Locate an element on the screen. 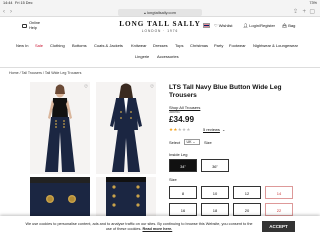 The image size is (320, 240). nav-item-sale: Sale is located at coordinates (39, 45).